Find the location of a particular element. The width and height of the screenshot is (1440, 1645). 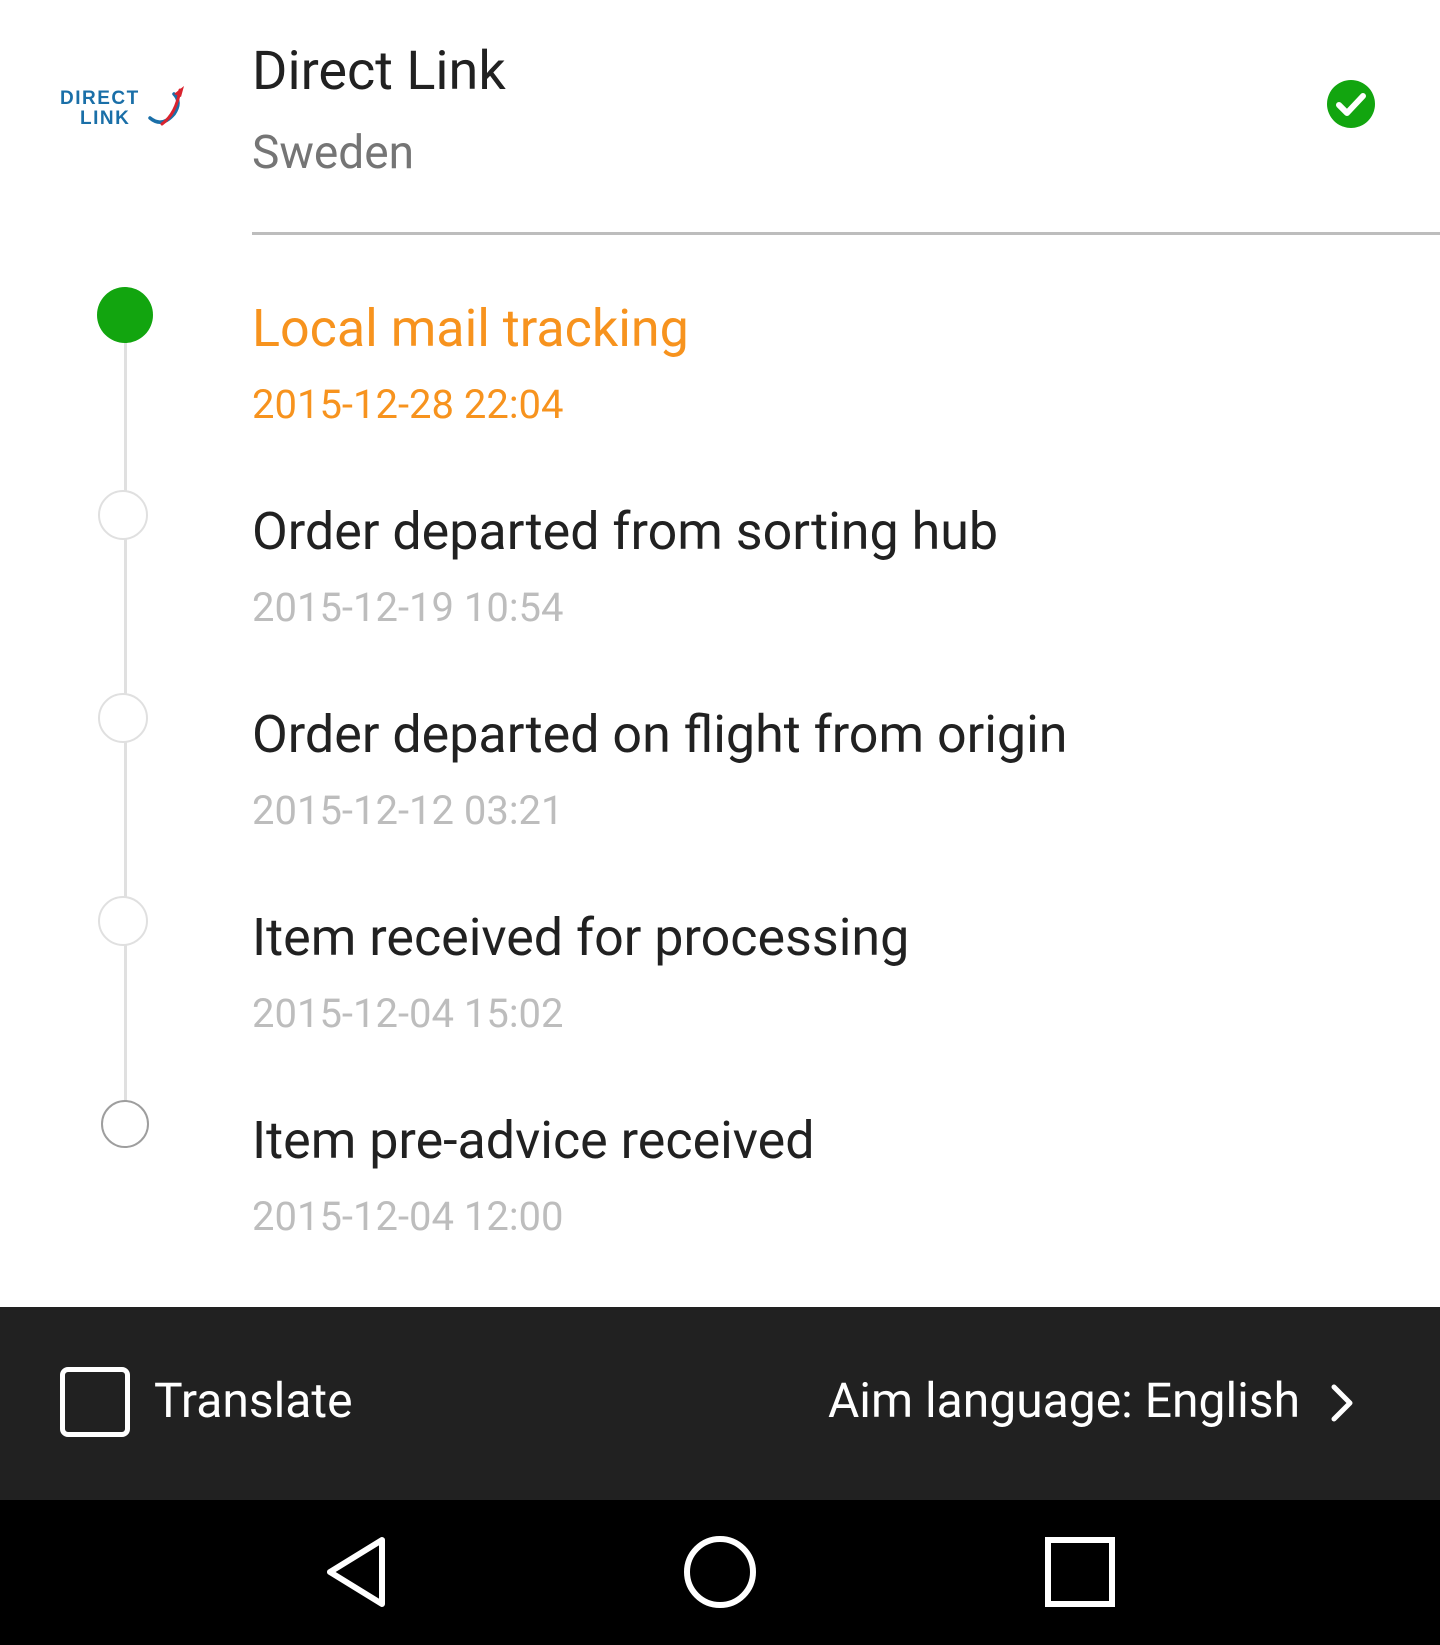

translate-checkbox is located at coordinates (95, 1402).